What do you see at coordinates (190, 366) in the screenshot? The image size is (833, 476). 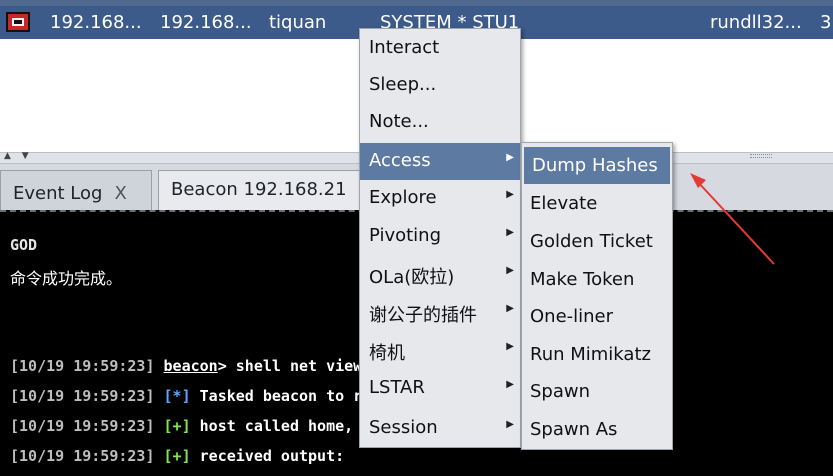 I see `console-prompt: beacon` at bounding box center [190, 366].